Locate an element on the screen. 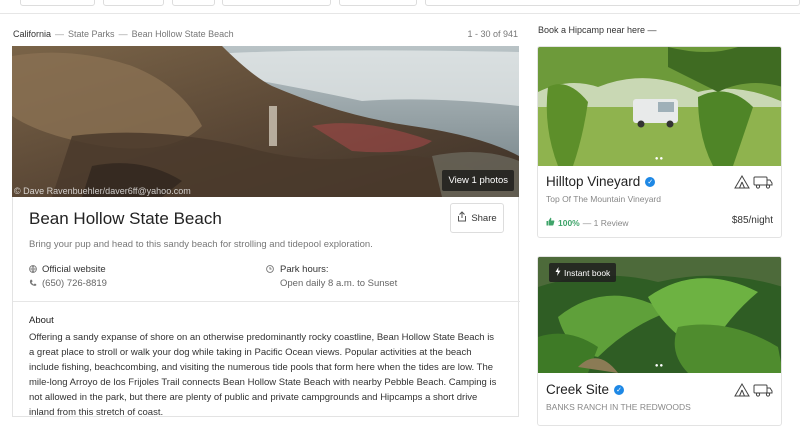  park-hours-label: Park hours: is located at coordinates (304, 269).